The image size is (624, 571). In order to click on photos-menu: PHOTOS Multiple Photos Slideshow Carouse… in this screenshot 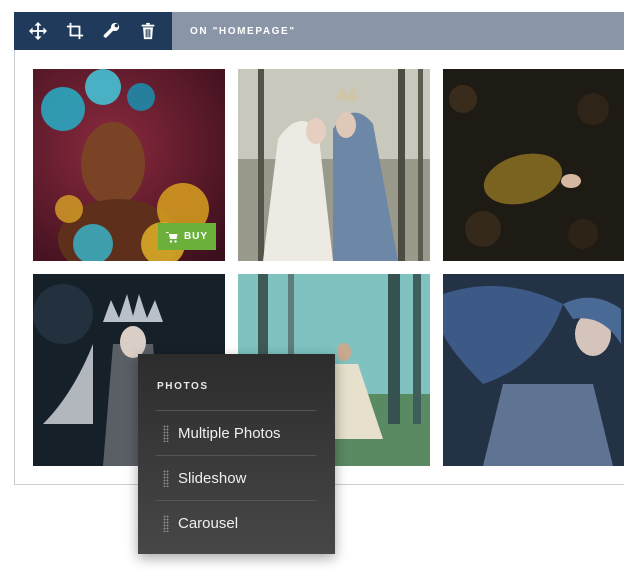, I will do `click(236, 454)`.